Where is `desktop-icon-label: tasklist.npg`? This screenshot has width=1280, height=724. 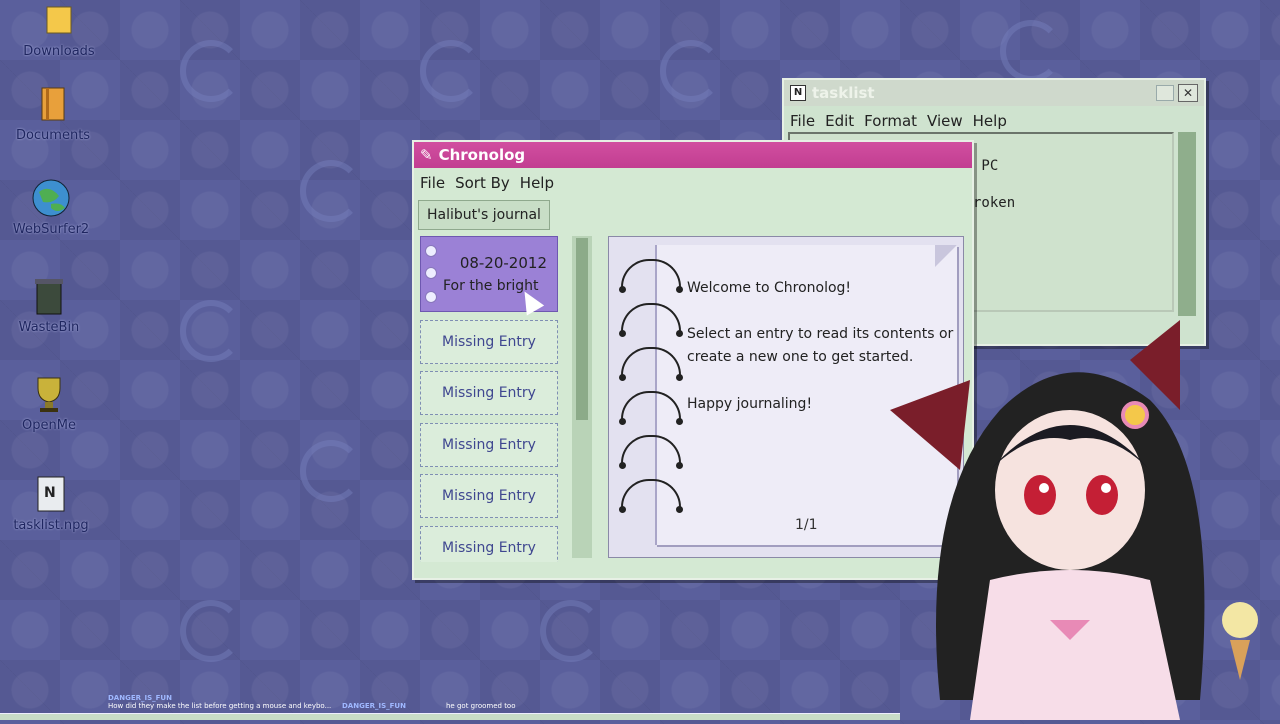
desktop-icon-label: tasklist.npg is located at coordinates (51, 525).